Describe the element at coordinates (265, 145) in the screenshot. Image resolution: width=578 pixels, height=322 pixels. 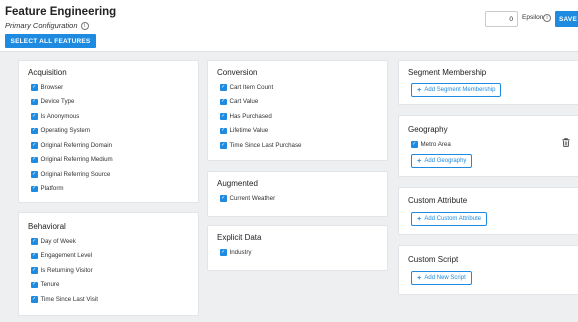
I see `feature-label: Time Since Last Purchase` at that location.